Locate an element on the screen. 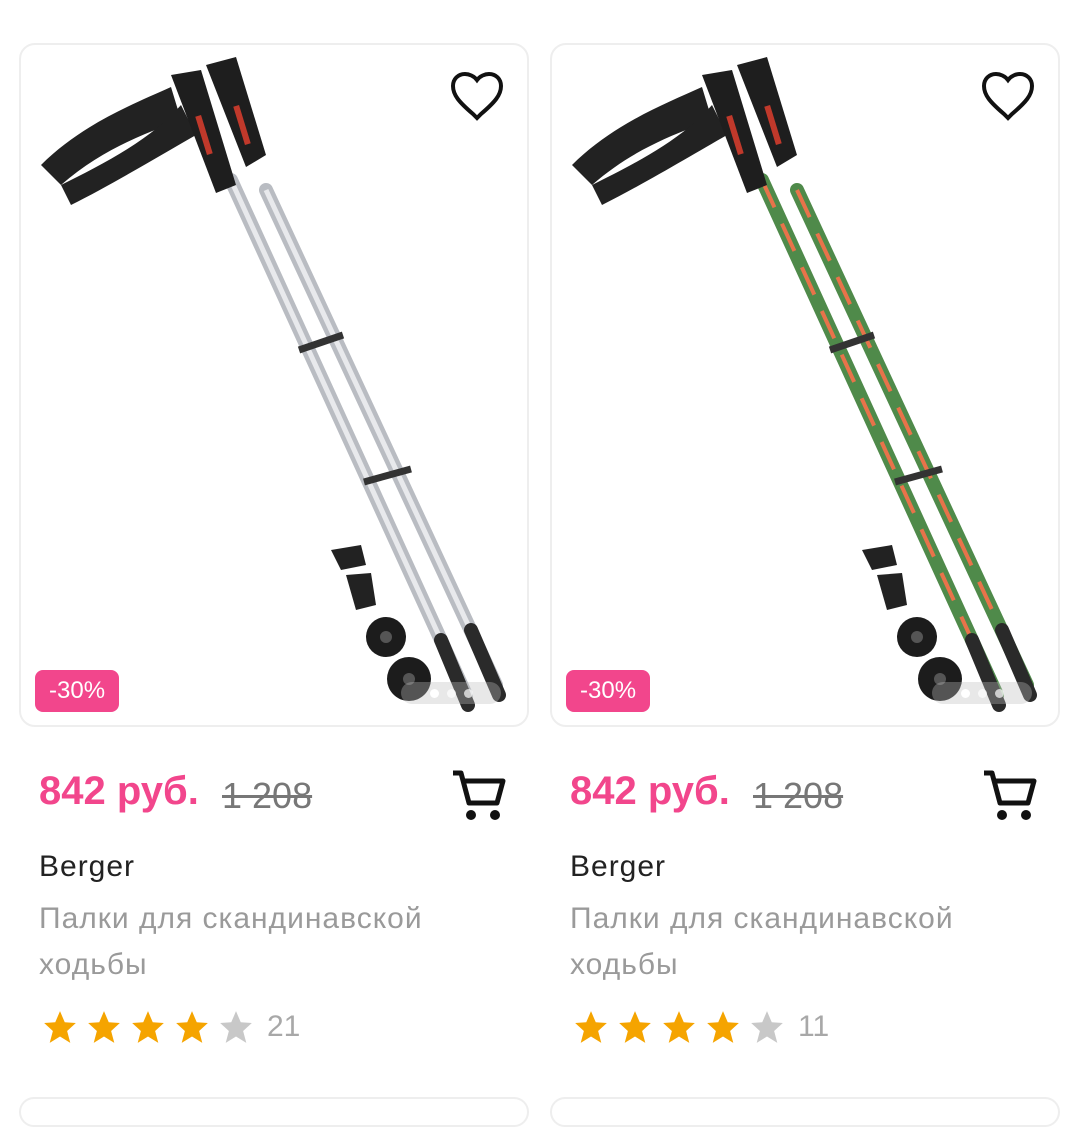 The height and width of the screenshot is (1127, 1080). rating: 21 is located at coordinates (170, 1027).